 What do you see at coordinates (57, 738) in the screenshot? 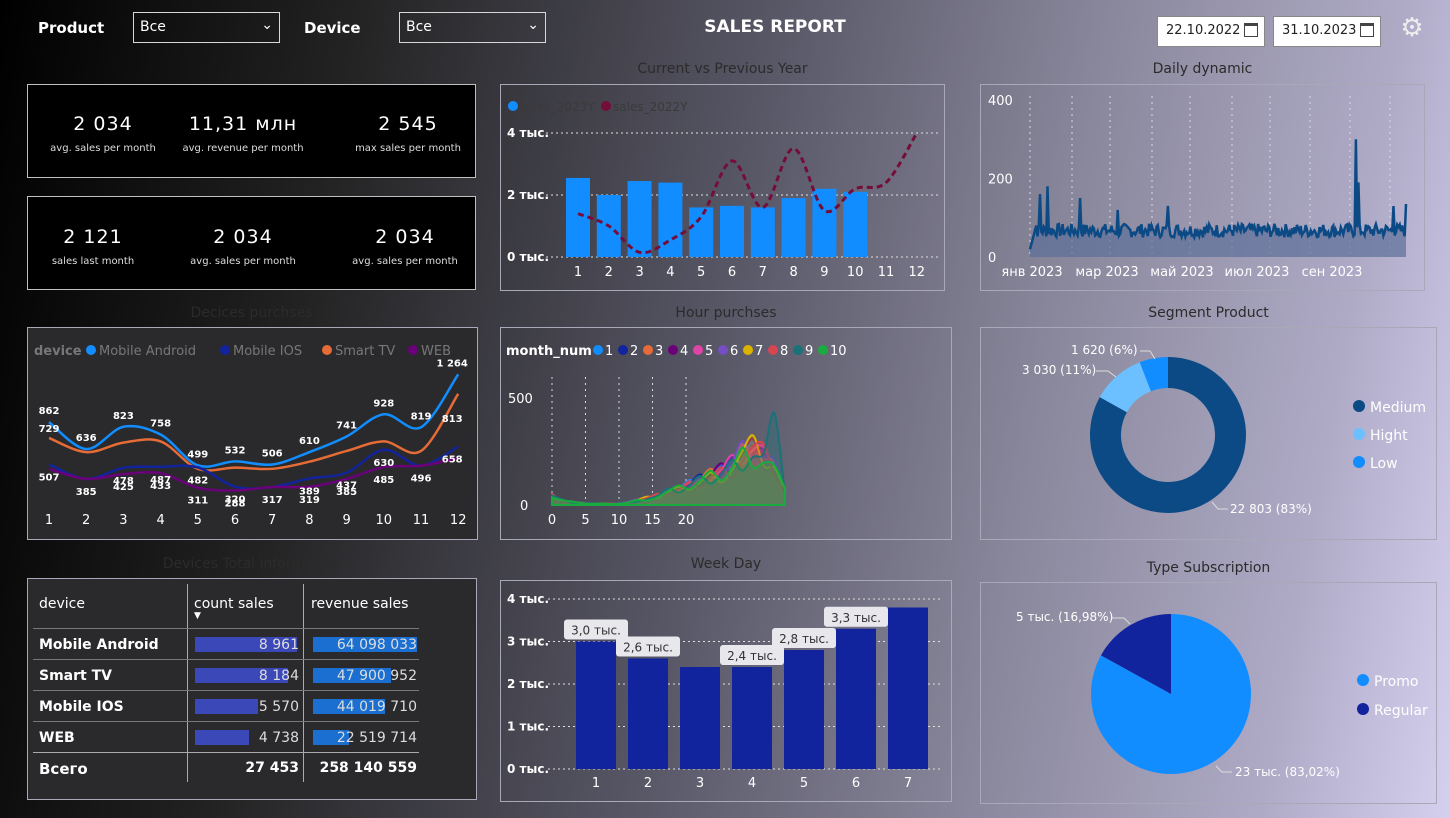
I see `cell-device: WEB` at bounding box center [57, 738].